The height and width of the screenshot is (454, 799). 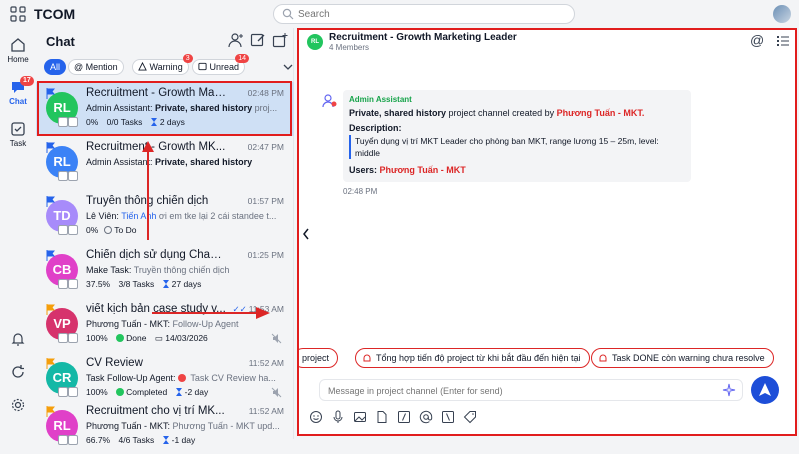 What do you see at coordinates (258, 40) in the screenshot?
I see `compose-icon` at bounding box center [258, 40].